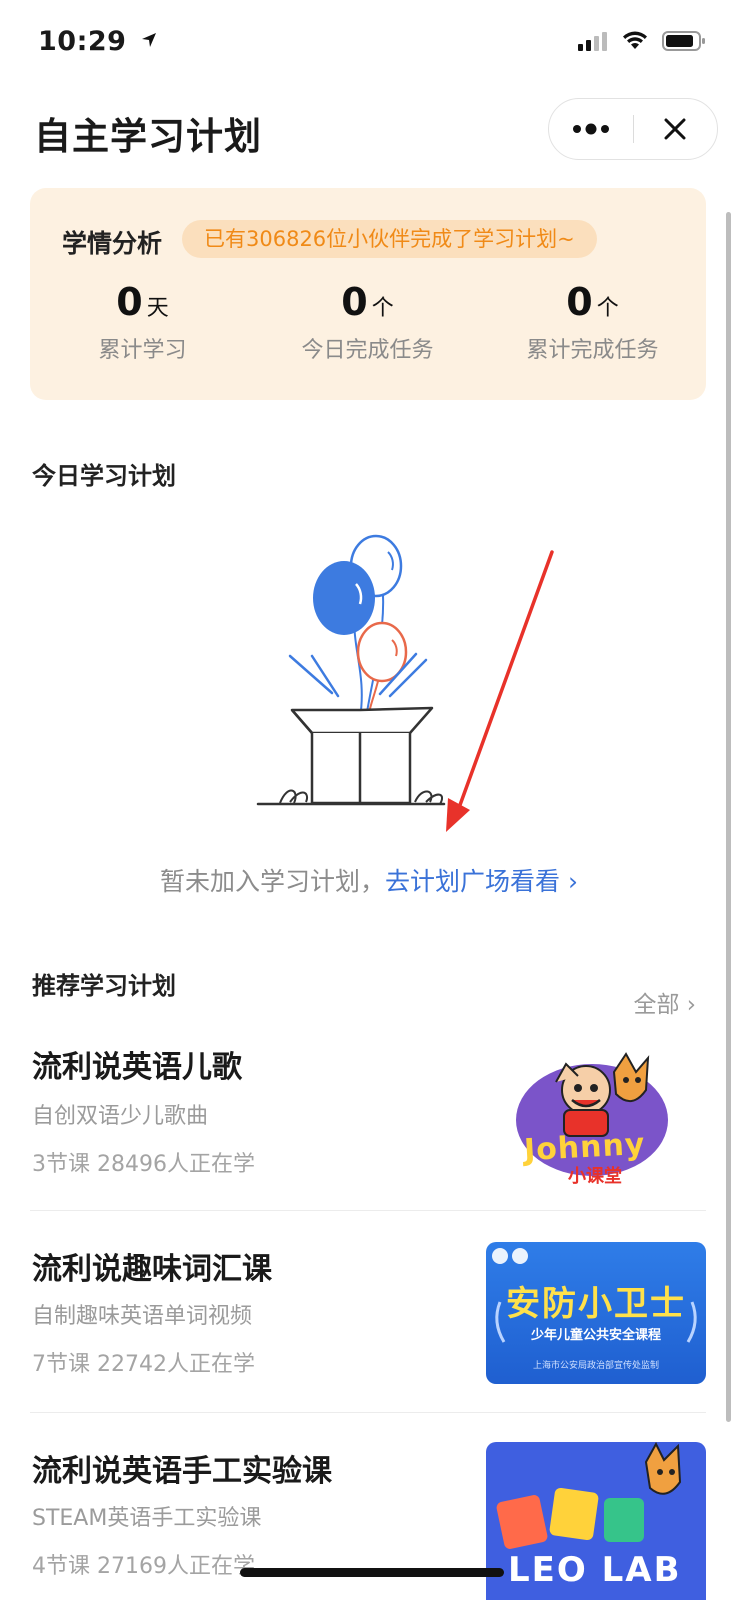  Describe the element at coordinates (592, 350) in the screenshot. I see `stat-label: 累计完成任务` at that location.